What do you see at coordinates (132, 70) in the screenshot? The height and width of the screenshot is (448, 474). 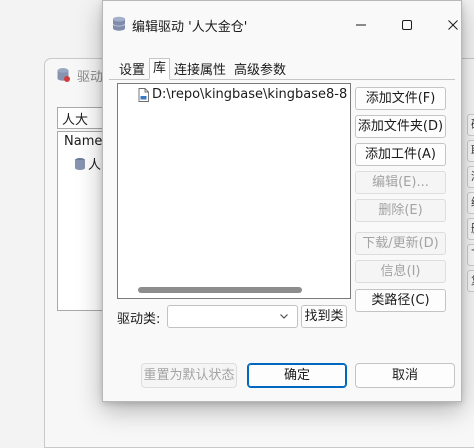 I see `tab-settings: 设置` at bounding box center [132, 70].